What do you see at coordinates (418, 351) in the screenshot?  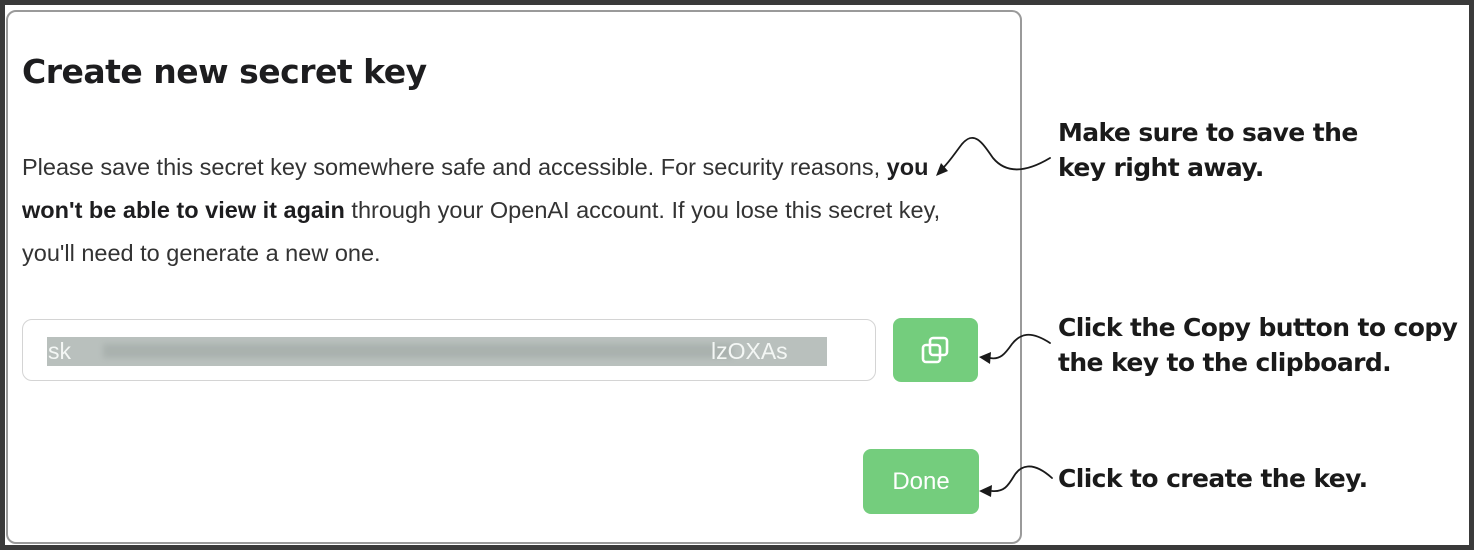 I see `key-blurred-middle` at bounding box center [418, 351].